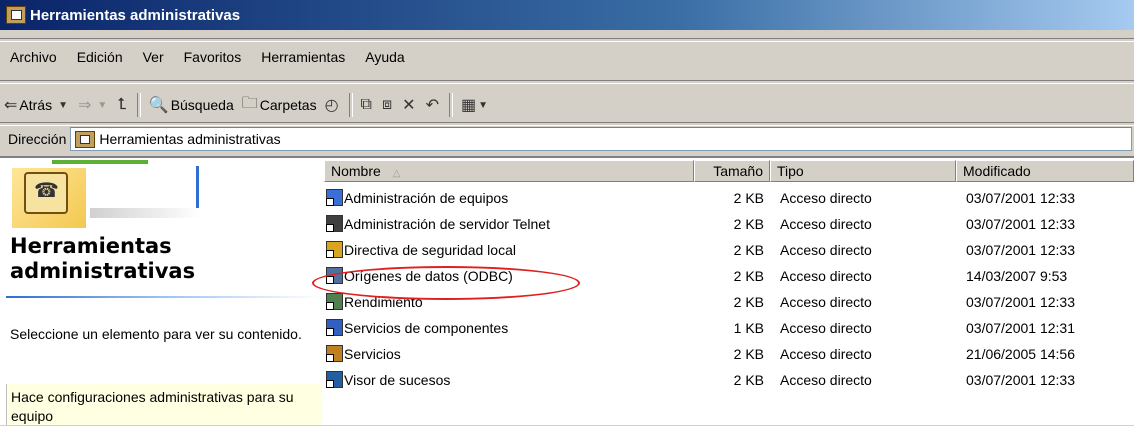 The width and height of the screenshot is (1134, 426). Describe the element at coordinates (37, 105) in the screenshot. I see `back-button: ⇐ Atrás ▼` at that location.